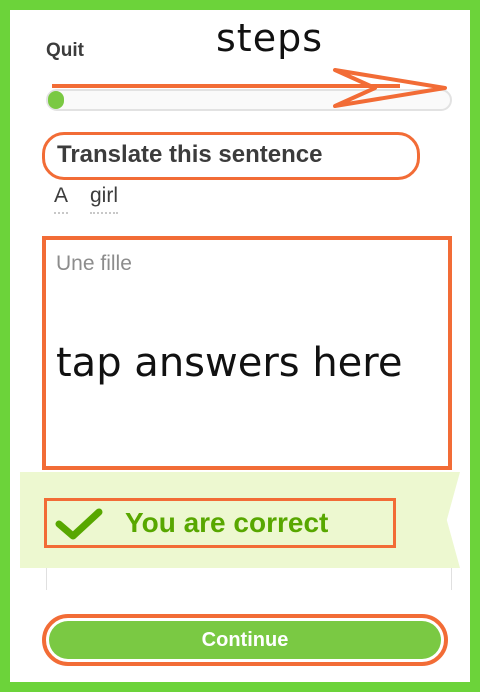  Describe the element at coordinates (190, 154) in the screenshot. I see `exercise-prompt: Translate this sentence` at that location.